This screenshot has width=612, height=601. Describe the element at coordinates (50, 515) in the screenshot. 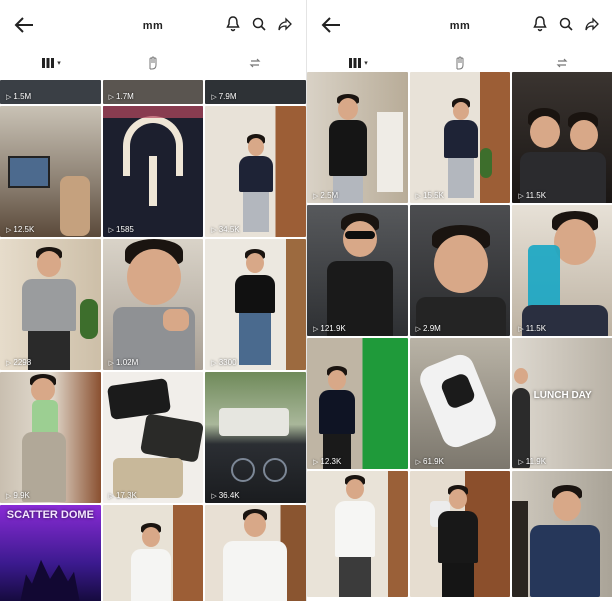

I see `poster-title: SCATTER DOME` at that location.